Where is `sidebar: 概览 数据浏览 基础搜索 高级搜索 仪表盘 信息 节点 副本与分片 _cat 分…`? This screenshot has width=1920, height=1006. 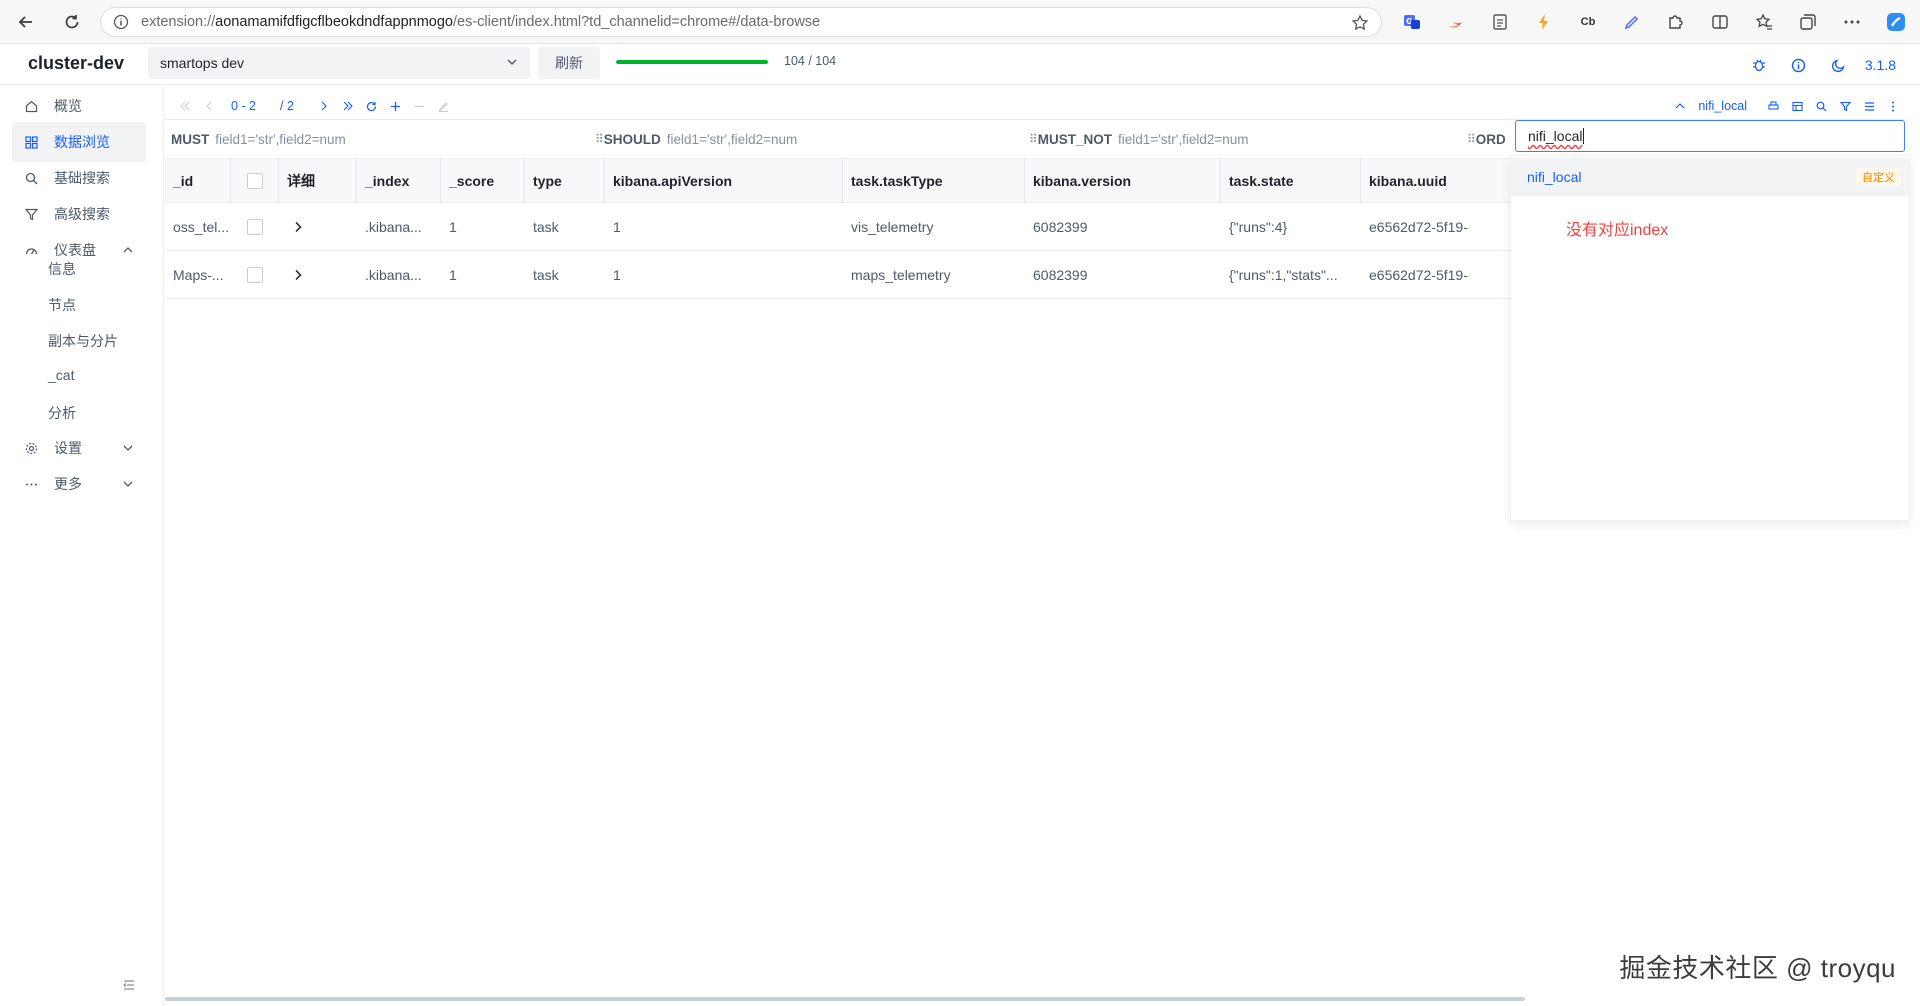 sidebar: 概览 数据浏览 基础搜索 高级搜索 仪表盘 信息 节点 副本与分片 _cat 分… is located at coordinates (82, 546).